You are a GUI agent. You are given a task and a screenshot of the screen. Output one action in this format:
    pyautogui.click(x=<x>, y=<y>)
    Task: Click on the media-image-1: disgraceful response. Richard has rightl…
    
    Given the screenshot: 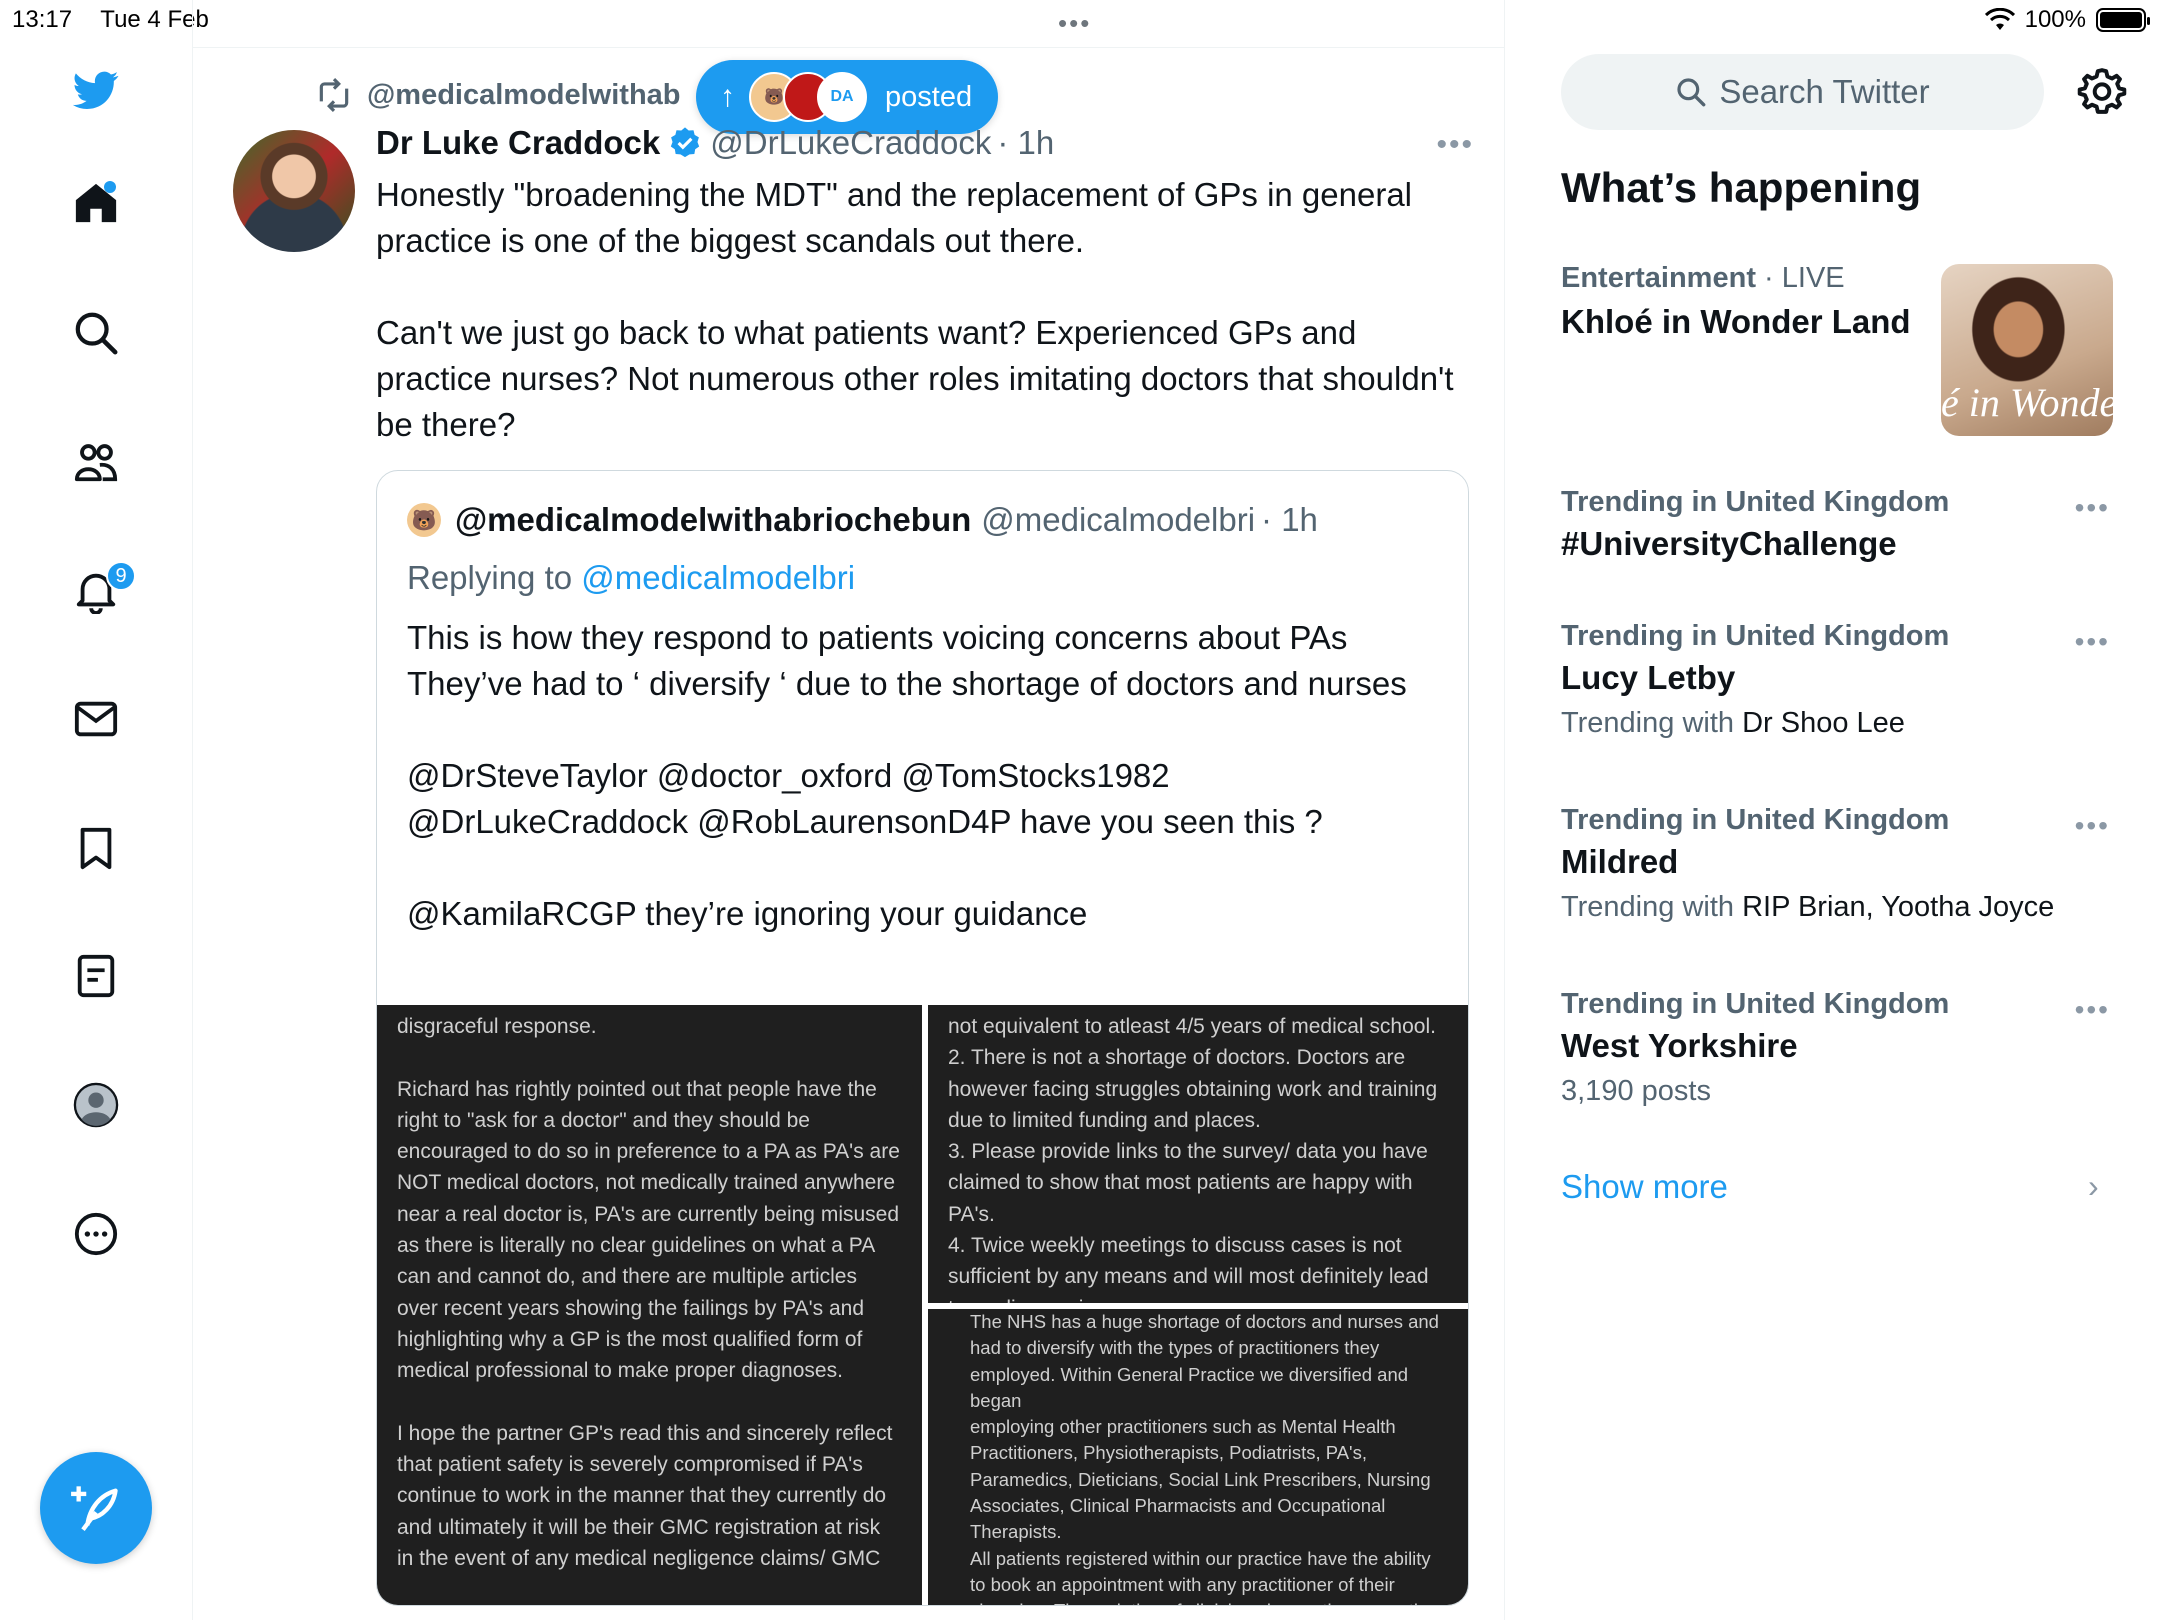 What is the action you would take?
    pyautogui.click(x=649, y=1305)
    